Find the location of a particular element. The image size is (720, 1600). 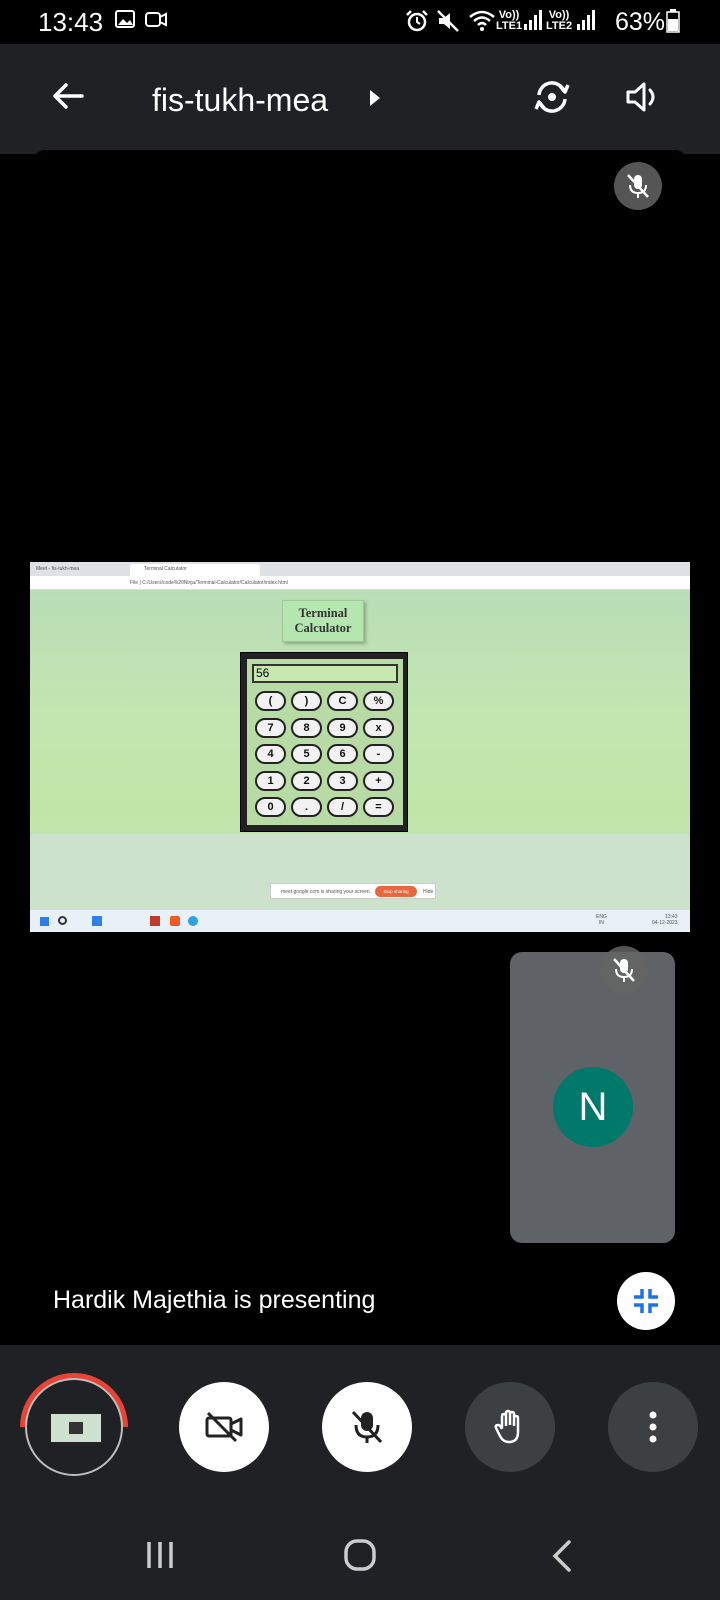

calculator-title: Terminal Calculator is located at coordinates (323, 621).